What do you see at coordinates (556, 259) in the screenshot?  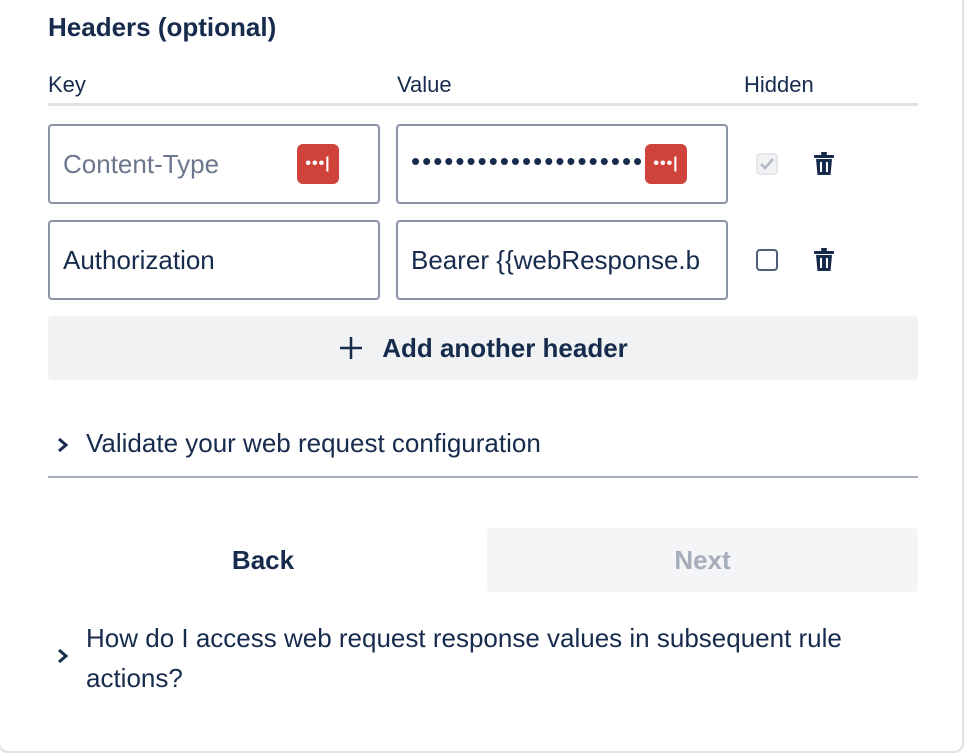 I see `header-value-text: Bearer {{webResponse.b` at bounding box center [556, 259].